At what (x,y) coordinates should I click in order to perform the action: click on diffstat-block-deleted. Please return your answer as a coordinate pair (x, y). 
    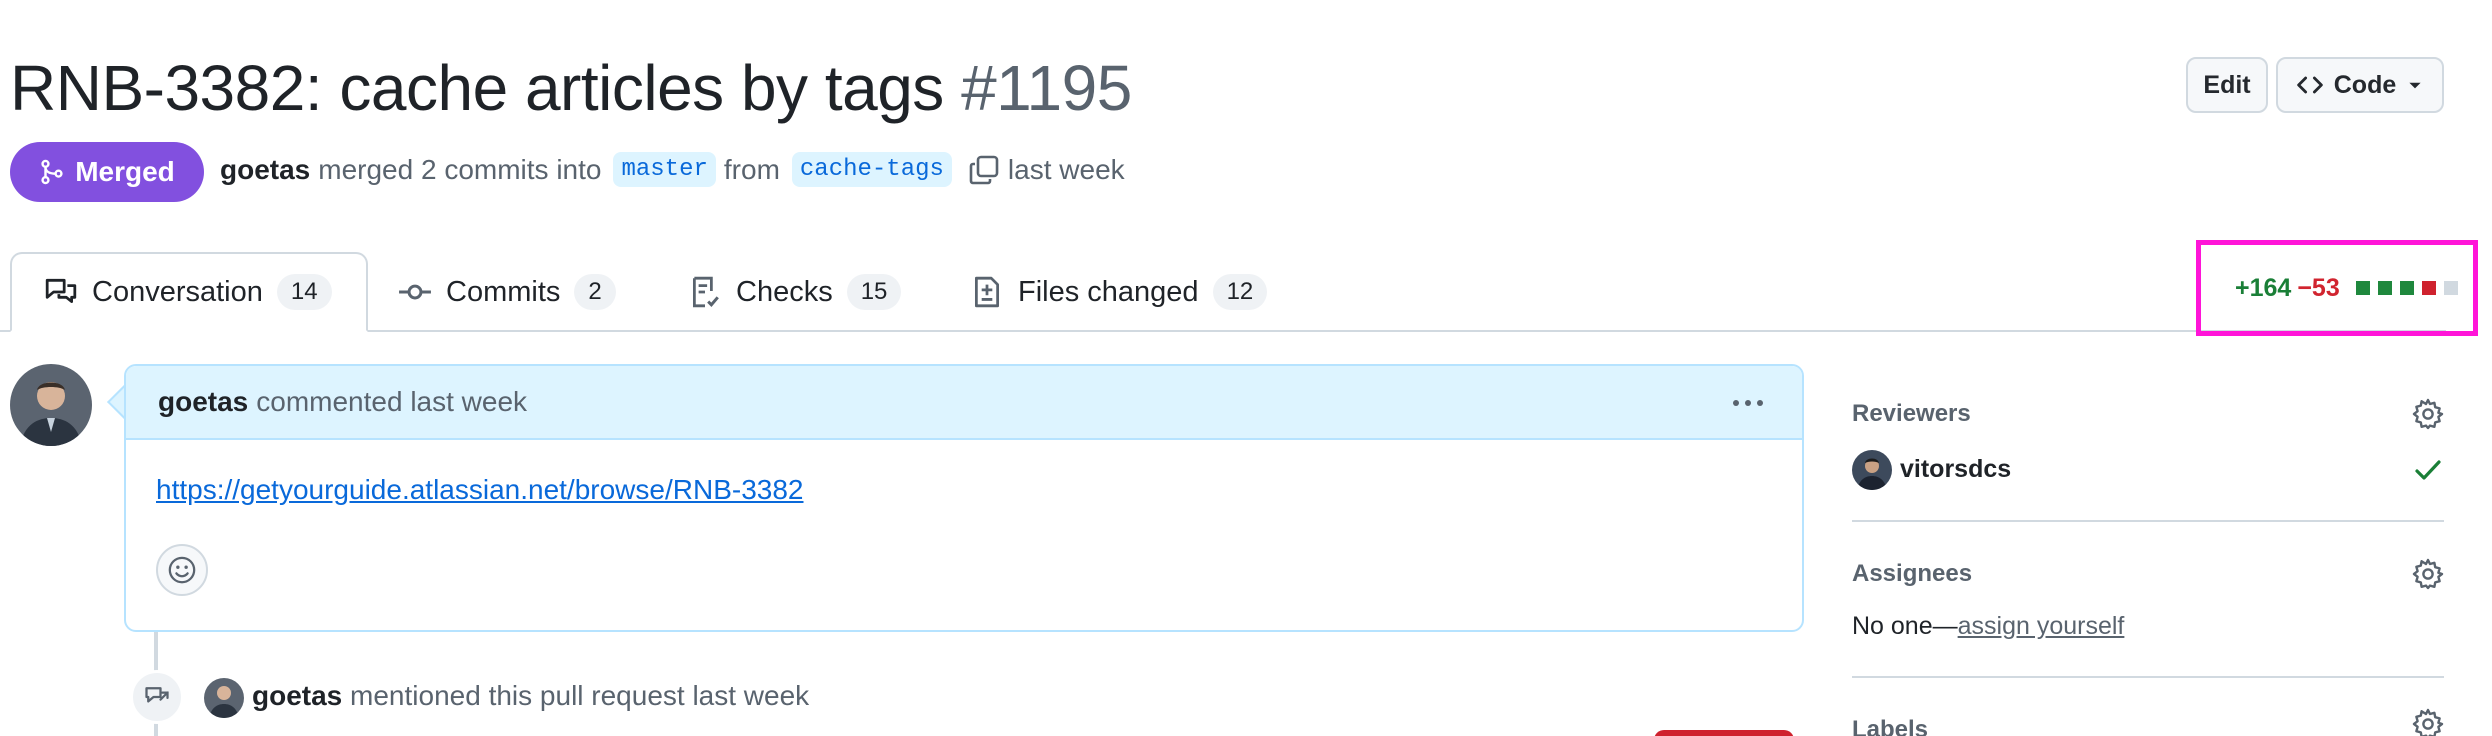
    Looking at the image, I should click on (2428, 288).